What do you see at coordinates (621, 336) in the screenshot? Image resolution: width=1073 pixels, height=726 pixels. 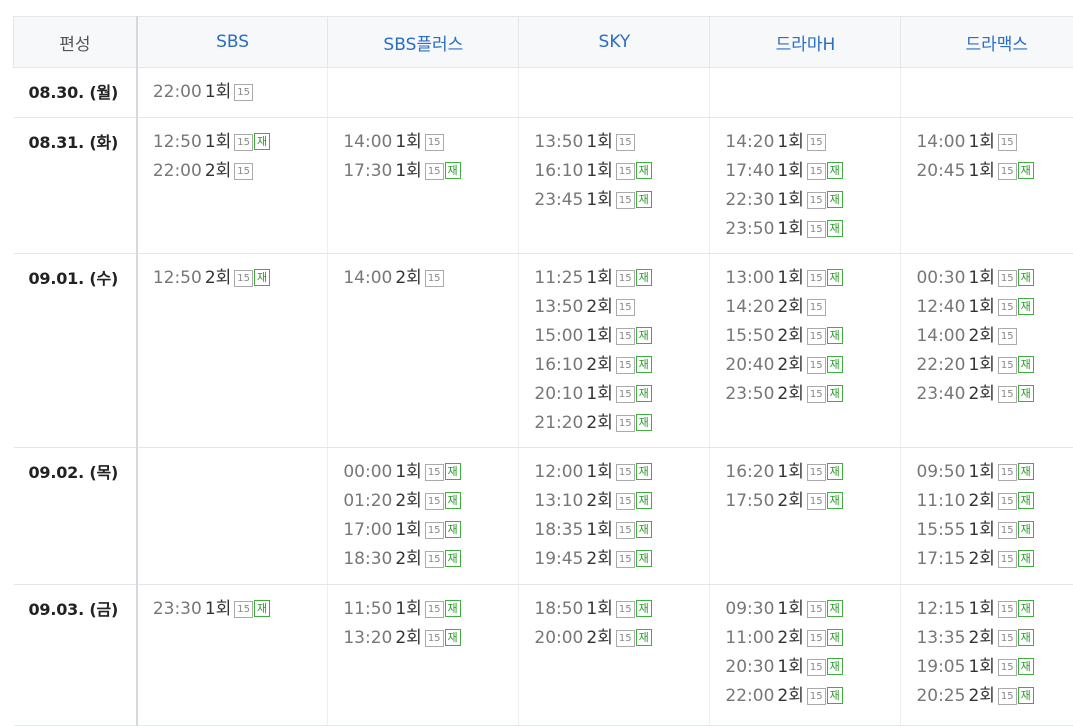 I see `schedule-entry: 15:001회15재` at bounding box center [621, 336].